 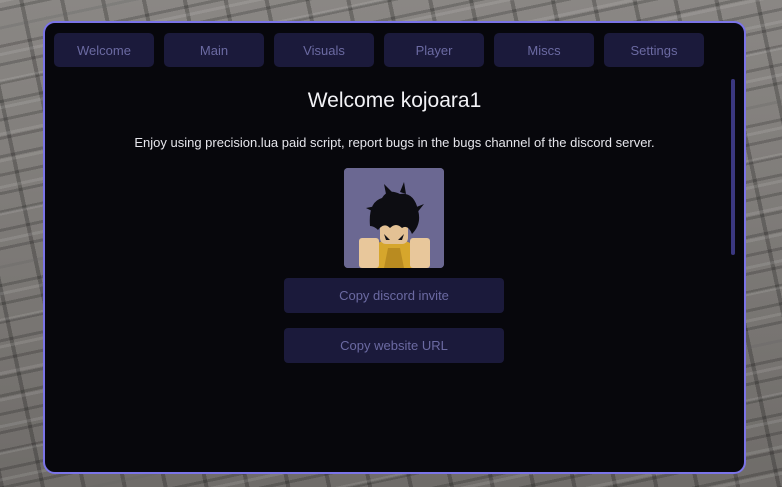 I want to click on copy-discord-invite-button: Copy discord invite, so click(x=394, y=295).